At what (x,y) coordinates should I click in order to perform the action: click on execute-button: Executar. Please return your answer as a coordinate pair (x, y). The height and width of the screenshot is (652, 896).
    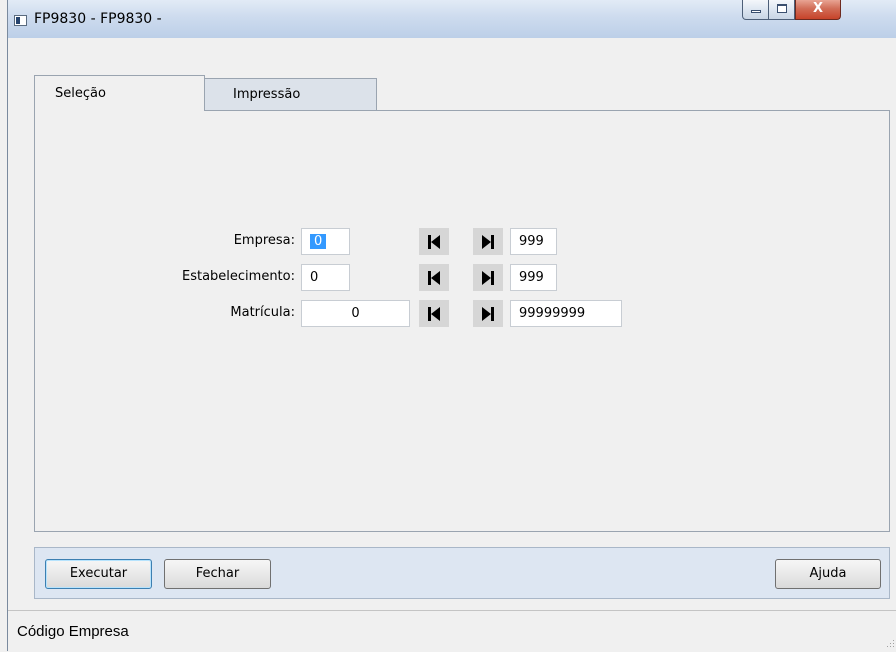
    Looking at the image, I should click on (98, 574).